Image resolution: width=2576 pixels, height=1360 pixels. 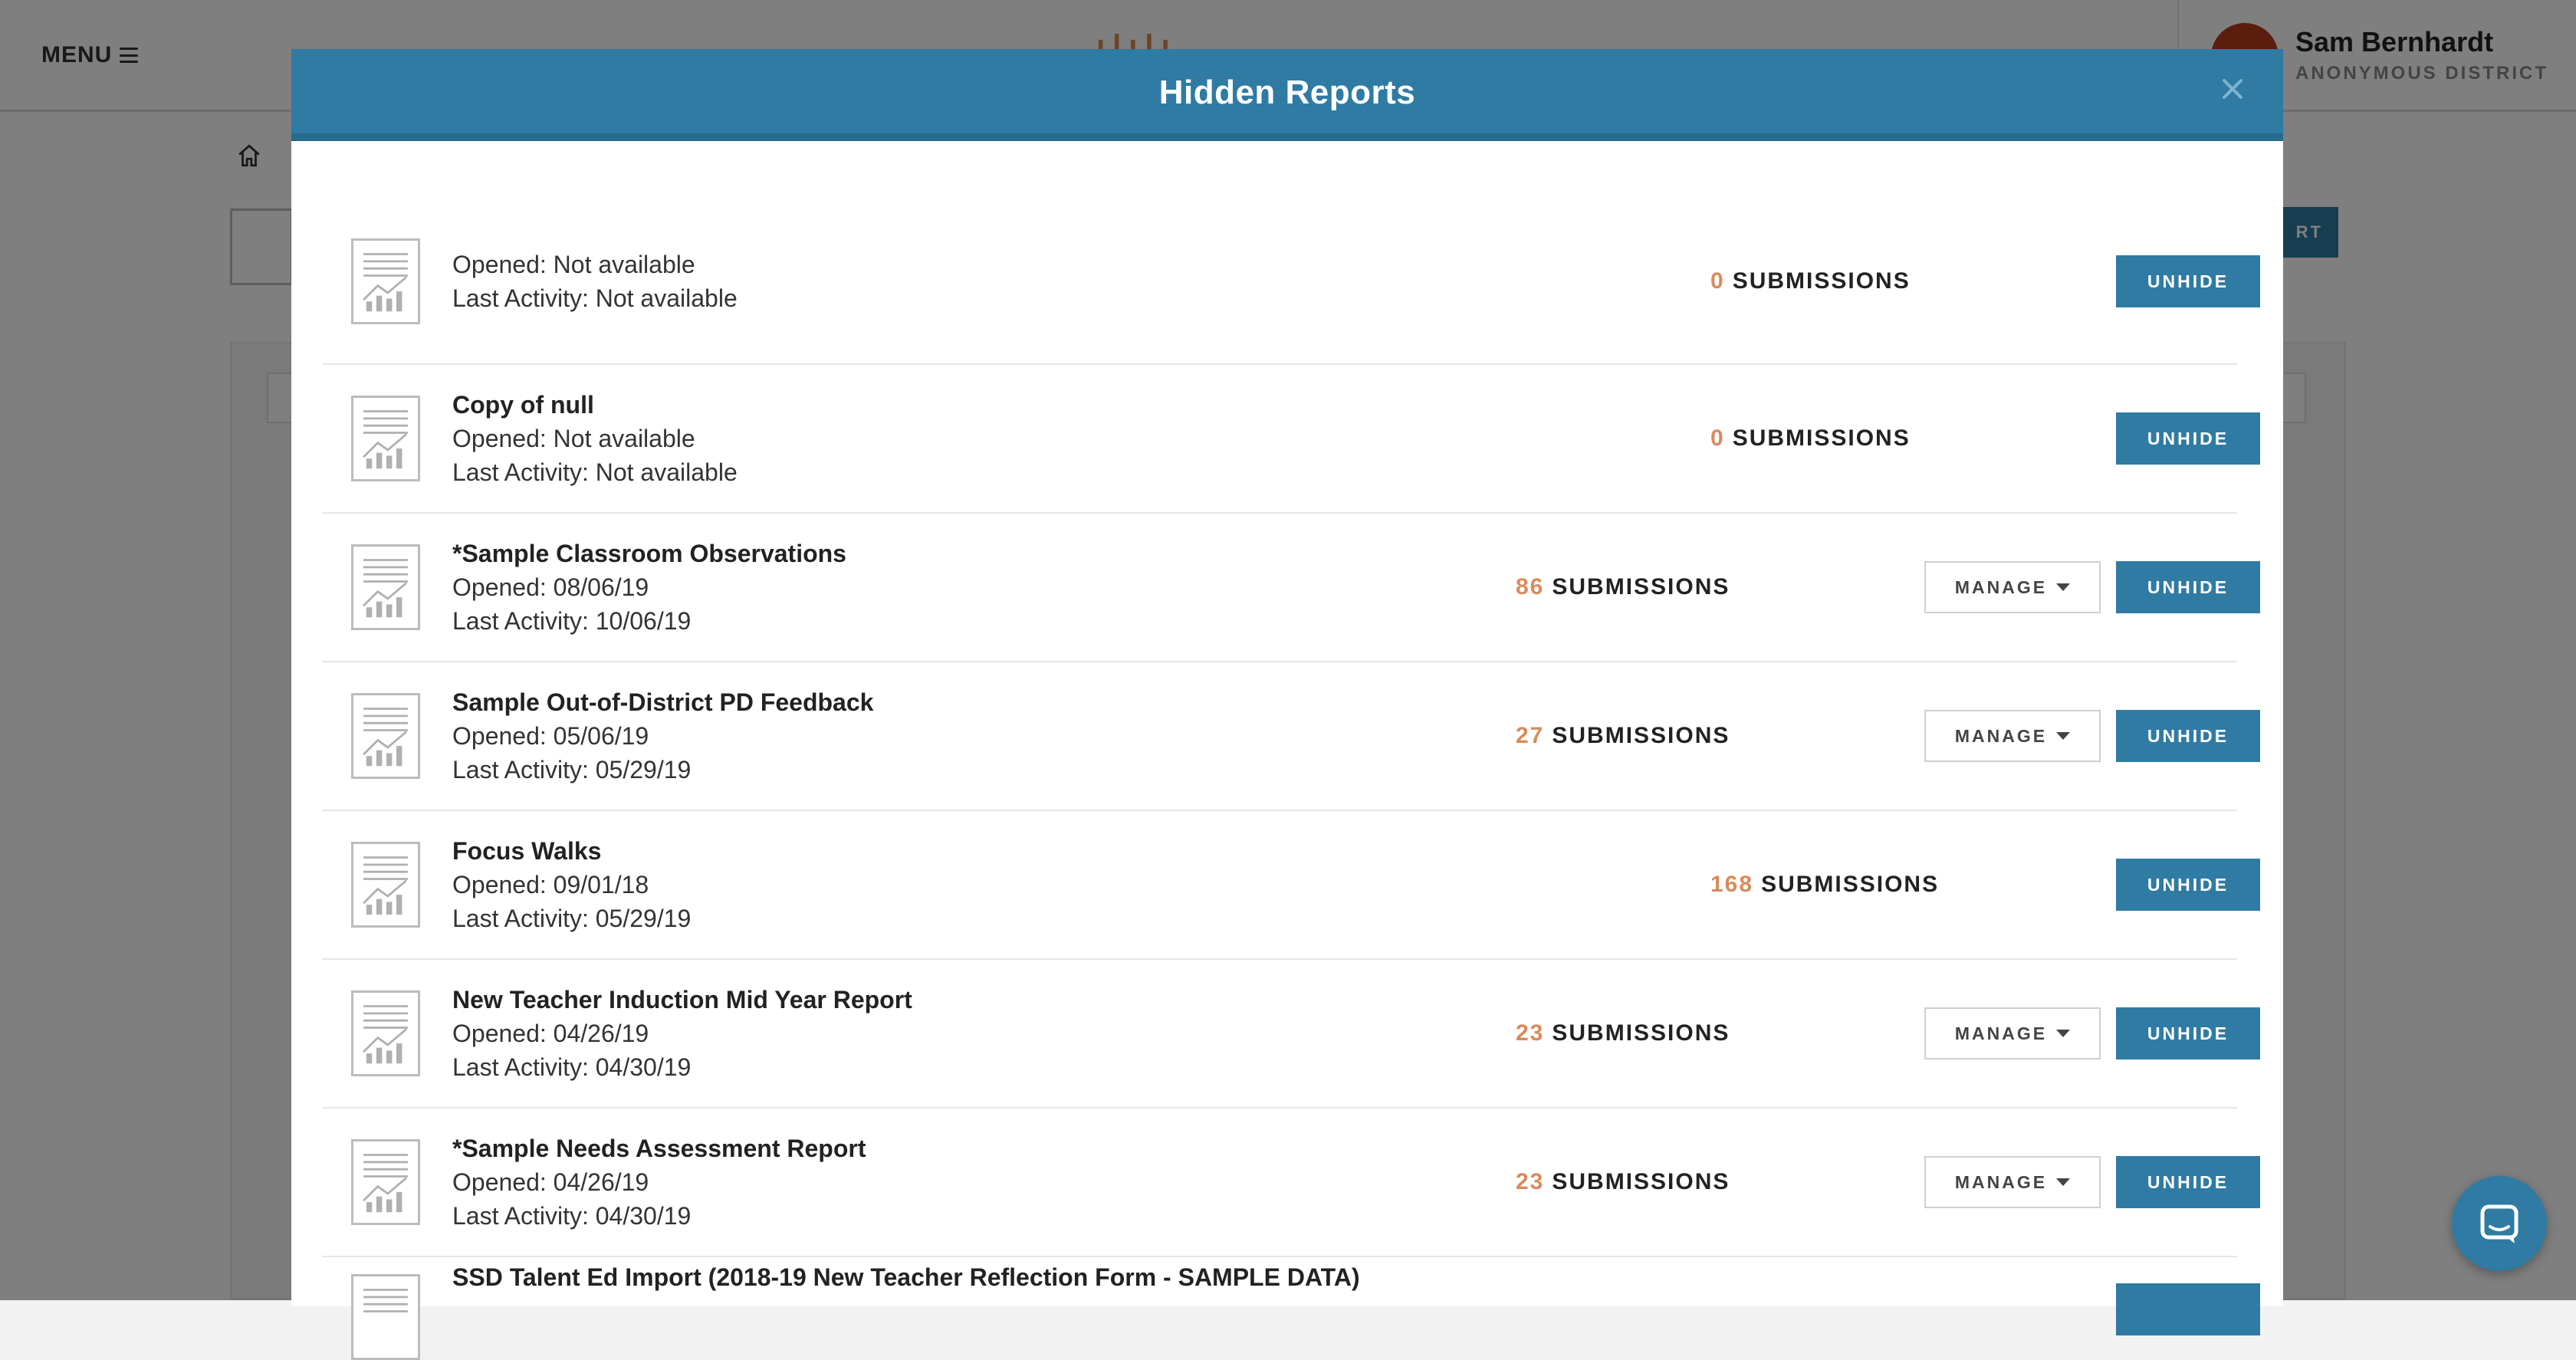 I want to click on report-title: Focus Walks, so click(x=571, y=851).